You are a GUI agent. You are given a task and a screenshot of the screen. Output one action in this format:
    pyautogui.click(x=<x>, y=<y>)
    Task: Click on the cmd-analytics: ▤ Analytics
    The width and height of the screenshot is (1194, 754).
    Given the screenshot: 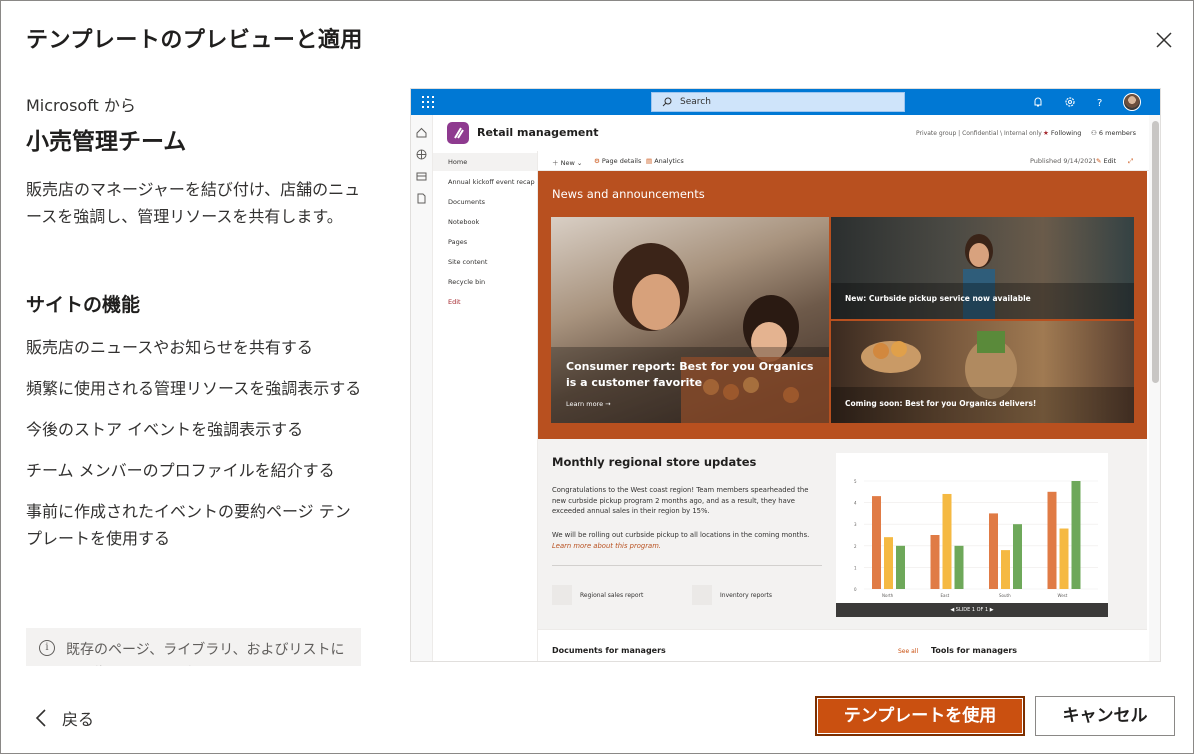 What is the action you would take?
    pyautogui.click(x=665, y=161)
    